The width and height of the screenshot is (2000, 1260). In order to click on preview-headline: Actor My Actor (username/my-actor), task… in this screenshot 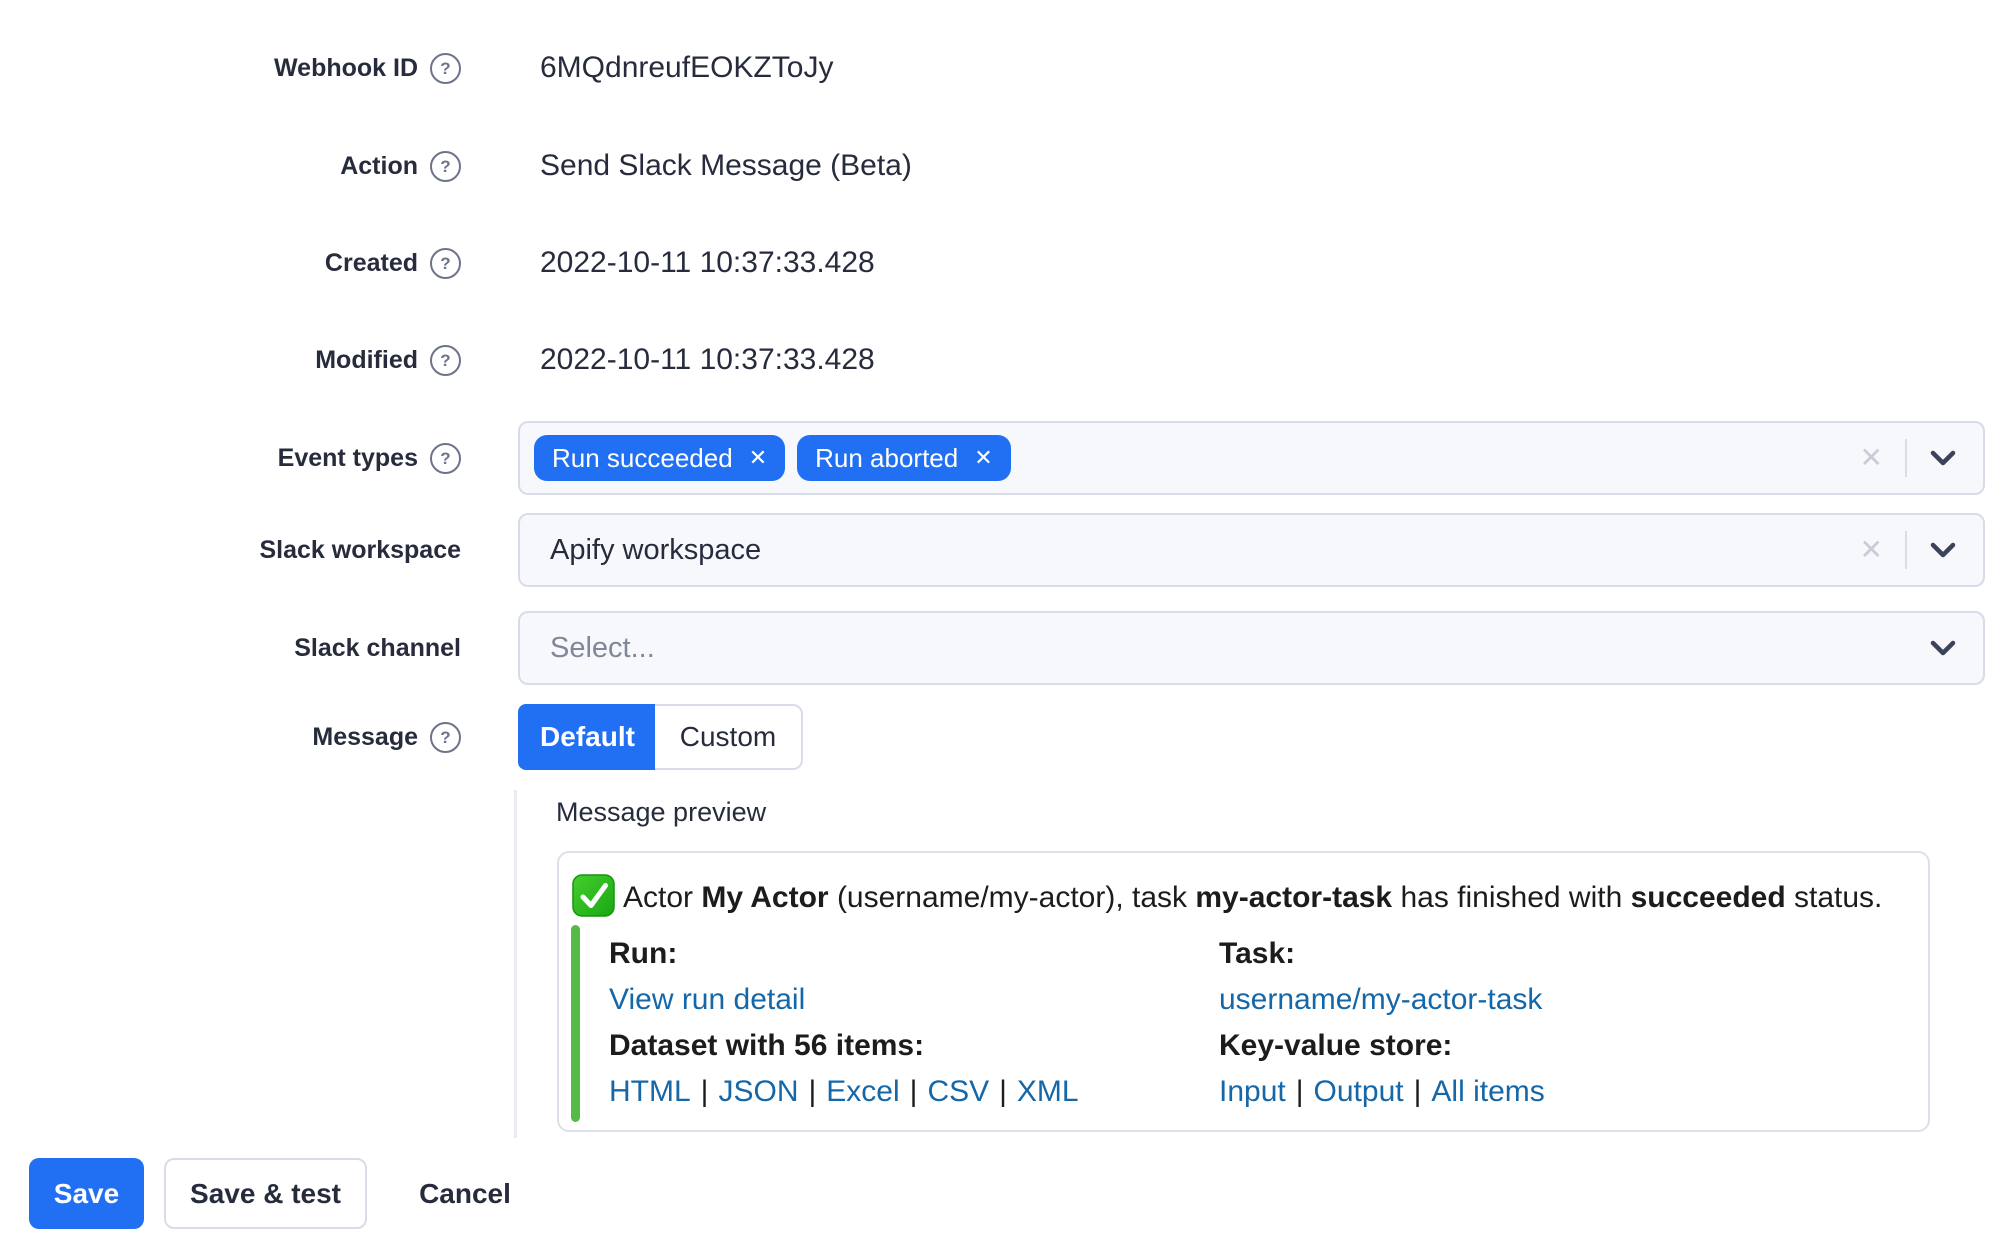, I will do `click(1253, 897)`.